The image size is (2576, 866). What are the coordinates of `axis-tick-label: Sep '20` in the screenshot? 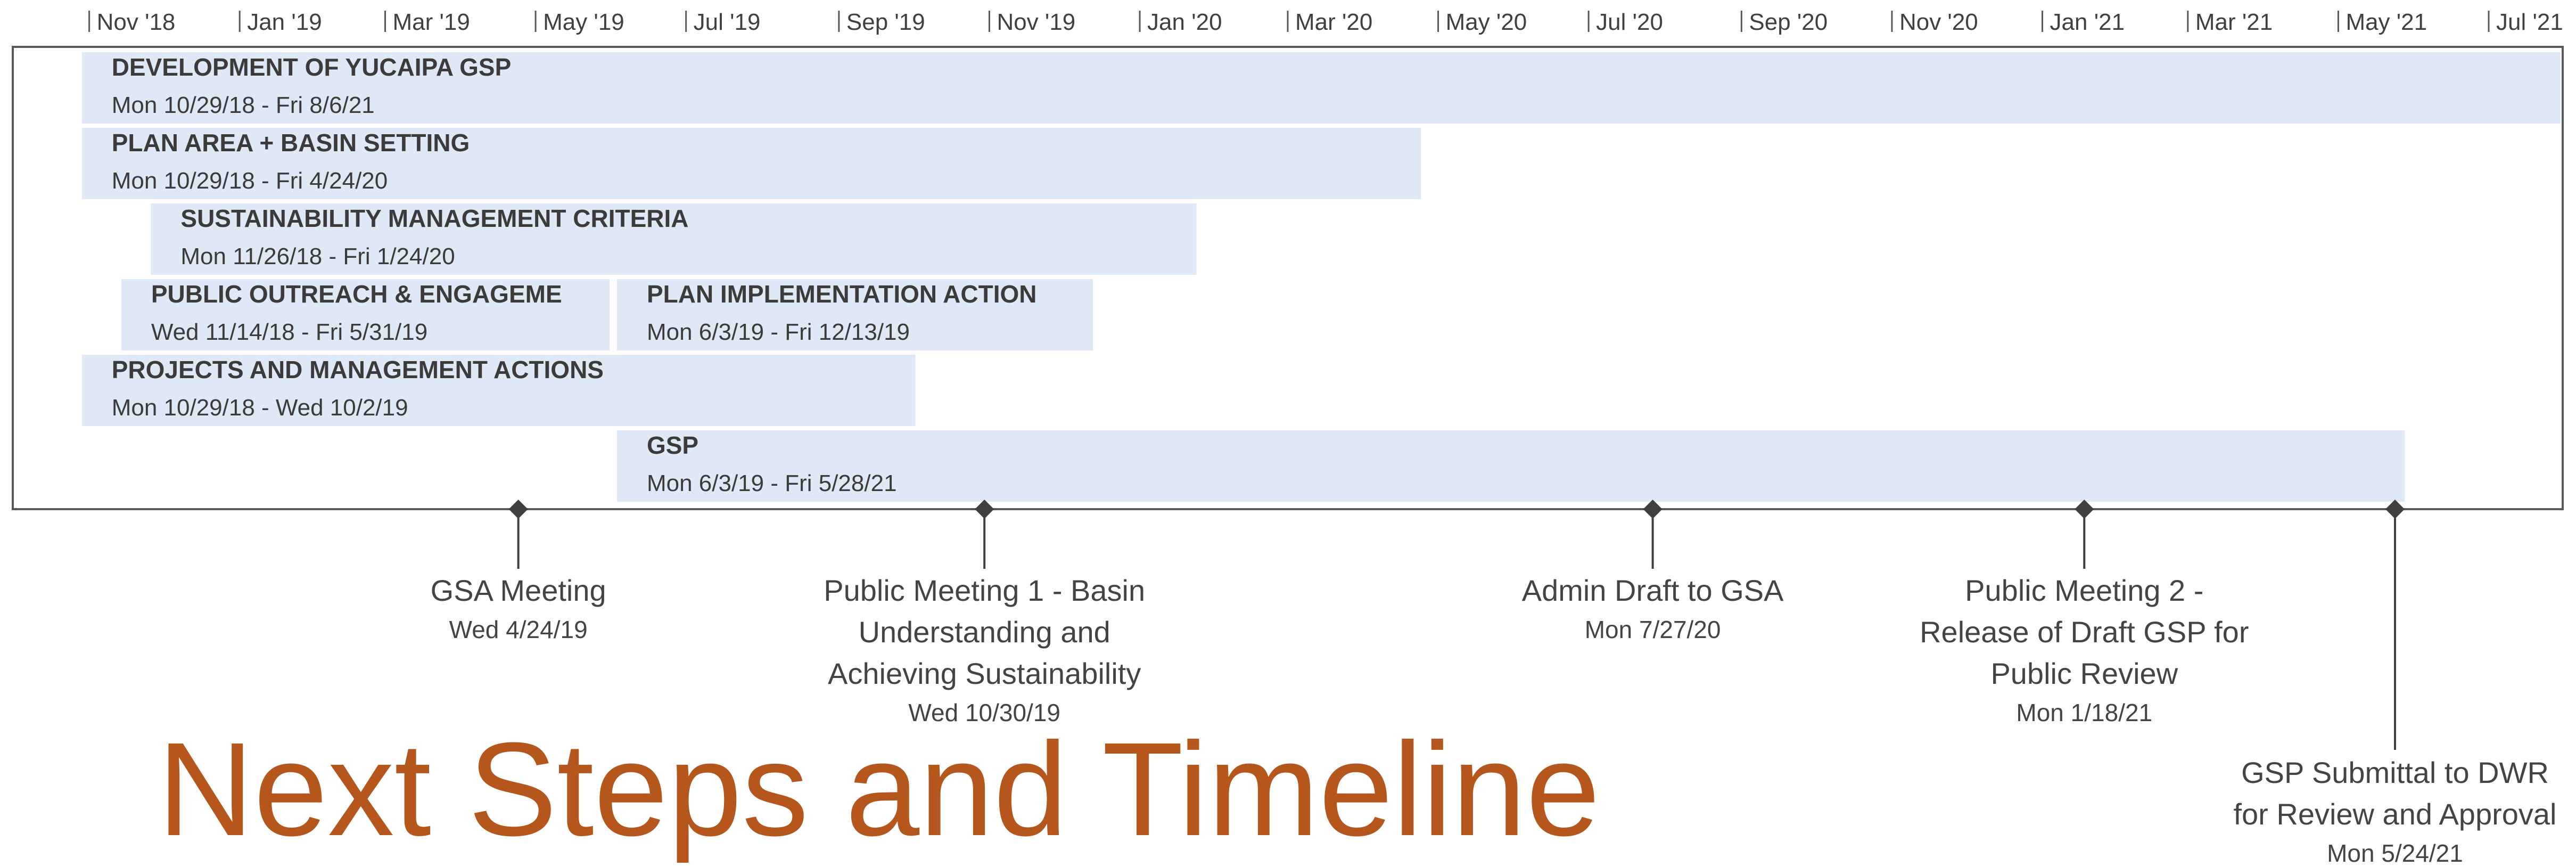 It's located at (1788, 22).